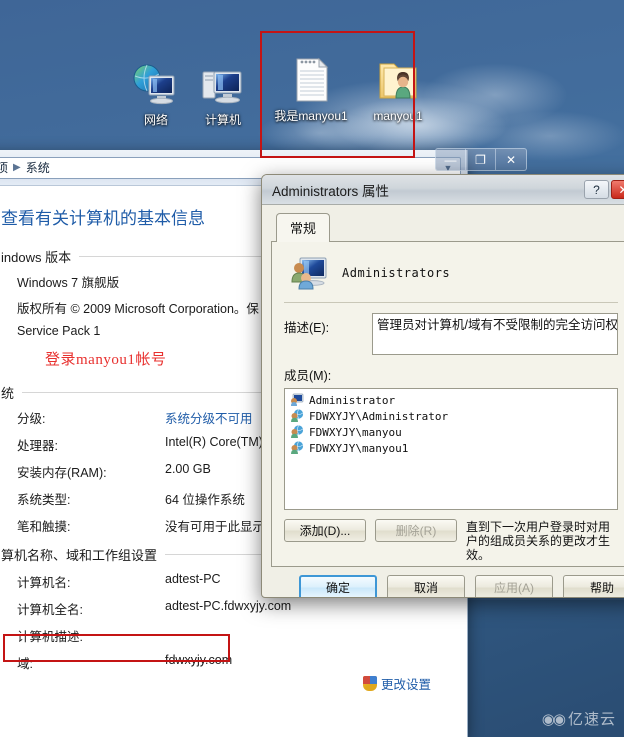 The image size is (624, 737). I want to click on description-label: 描述(E):, so click(307, 328).